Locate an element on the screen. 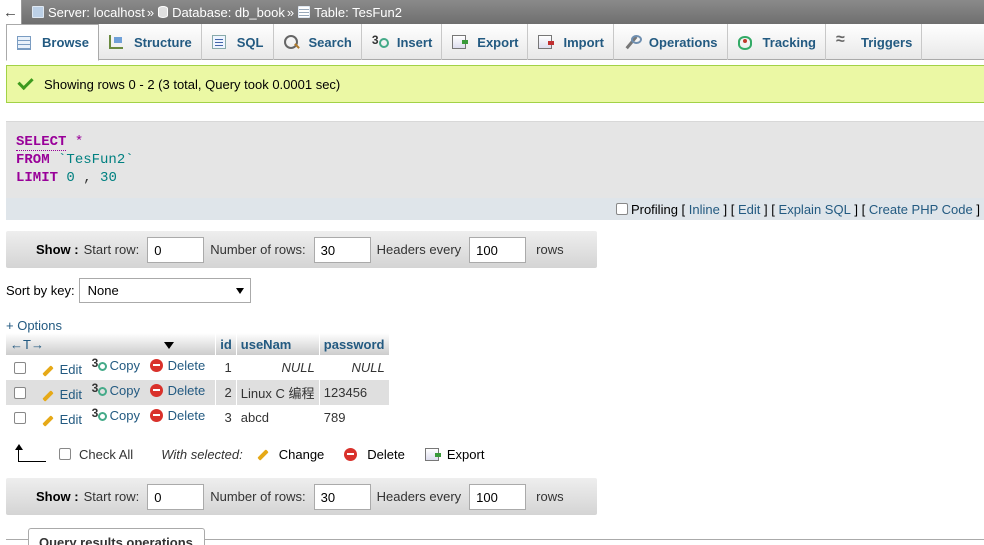  sql-keyword-limit: LIMIT is located at coordinates (37, 178).